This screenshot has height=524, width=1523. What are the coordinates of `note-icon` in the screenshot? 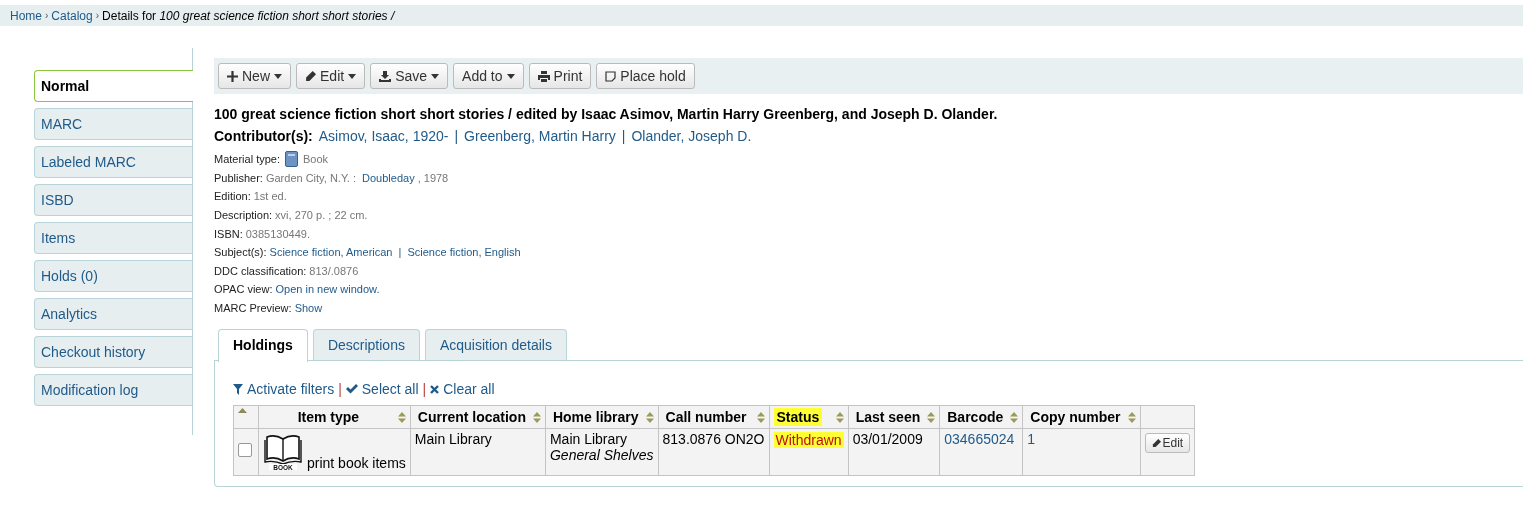 It's located at (611, 76).